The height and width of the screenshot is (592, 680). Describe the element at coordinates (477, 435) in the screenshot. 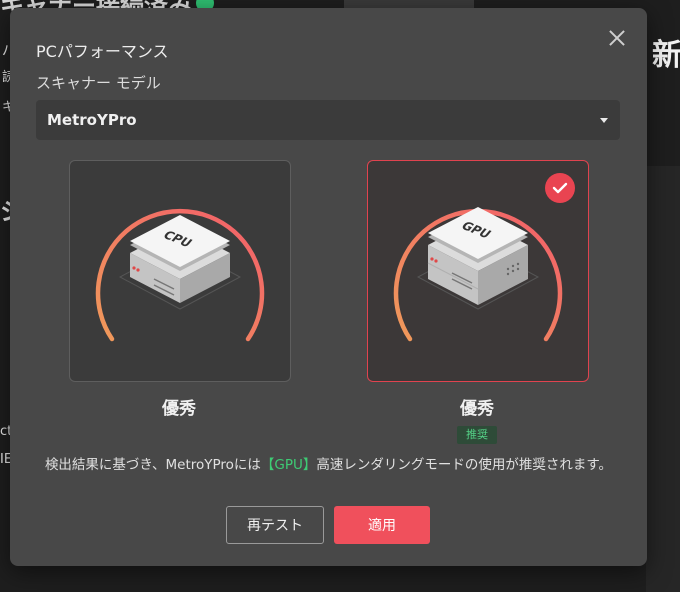

I see `recommended-badge: 推奨` at that location.